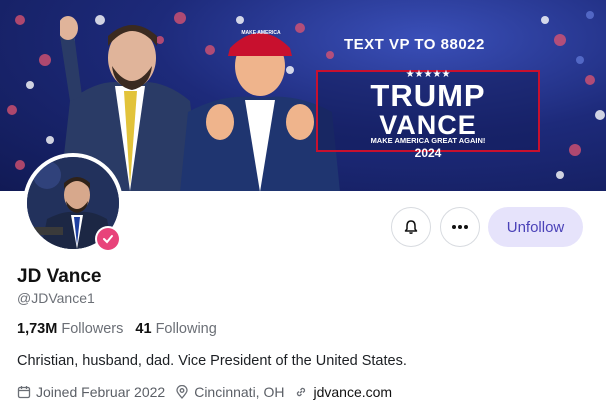  I want to click on location-pin-icon, so click(182, 392).